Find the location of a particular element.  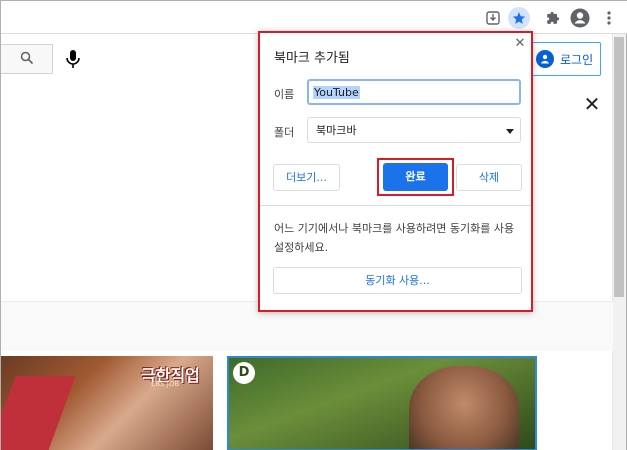

search-icon is located at coordinates (27, 59).